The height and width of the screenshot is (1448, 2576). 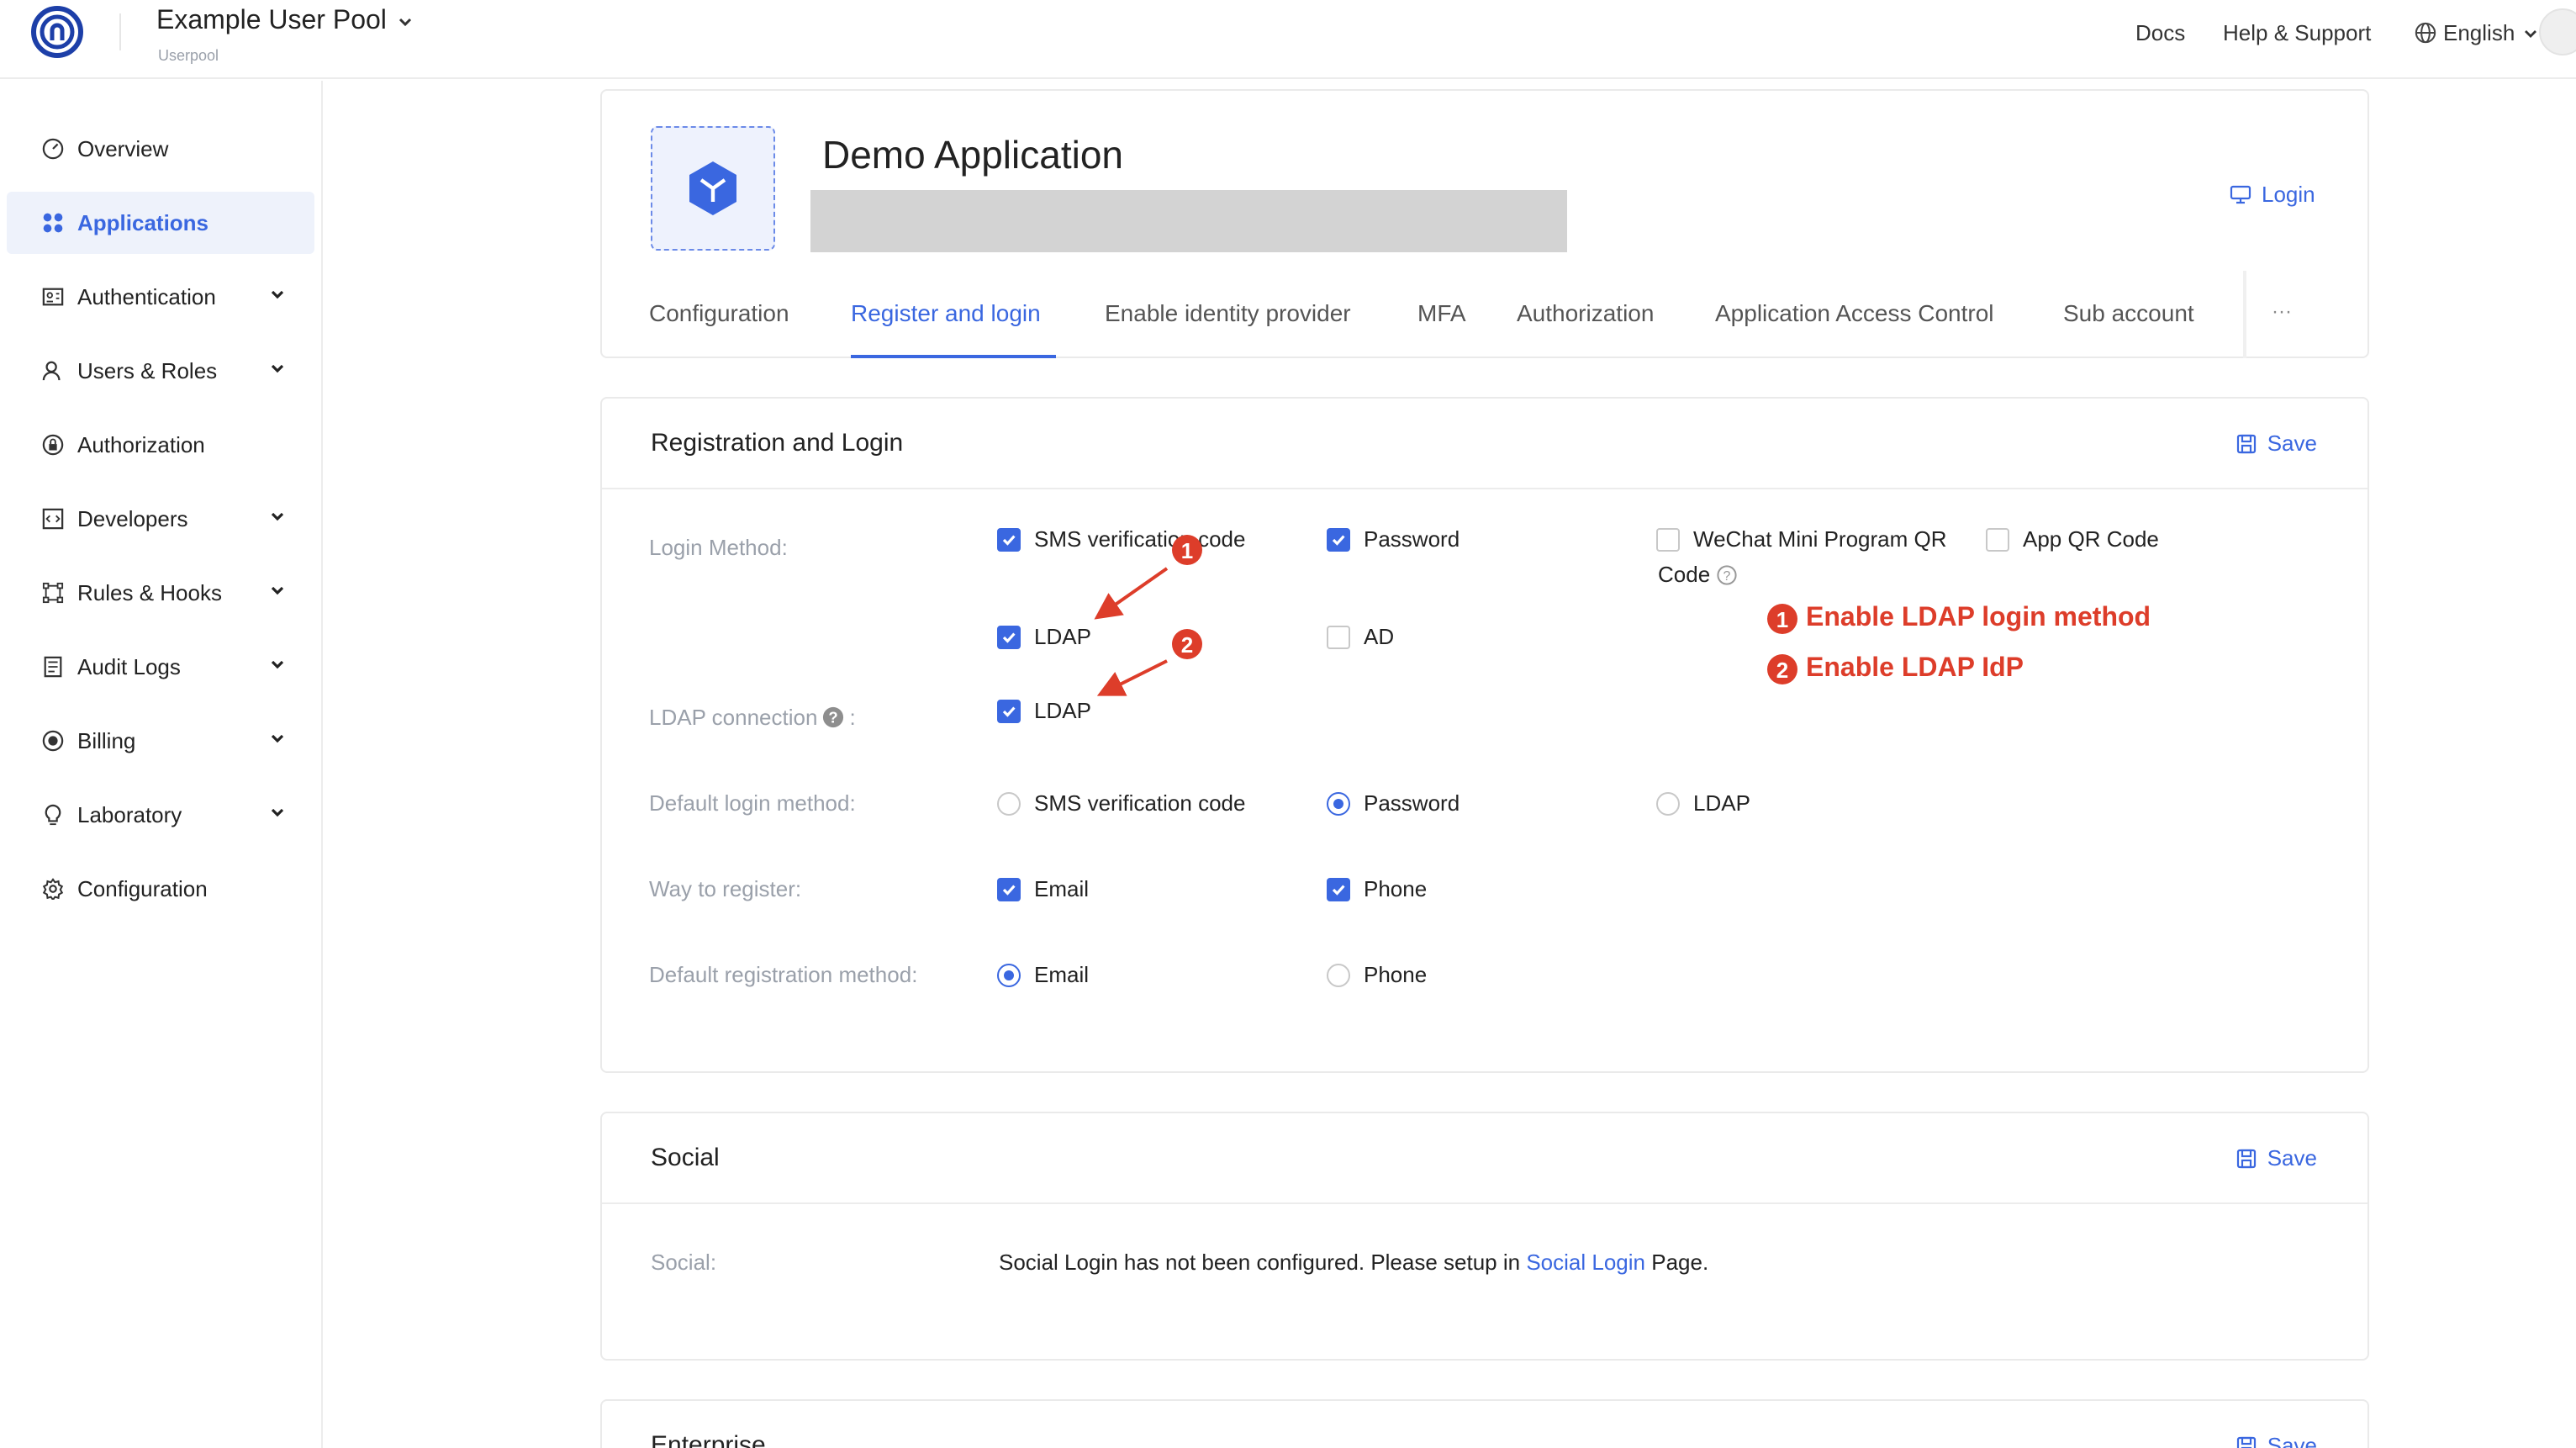 I want to click on annotation-marker-1: 1, so click(x=1187, y=550).